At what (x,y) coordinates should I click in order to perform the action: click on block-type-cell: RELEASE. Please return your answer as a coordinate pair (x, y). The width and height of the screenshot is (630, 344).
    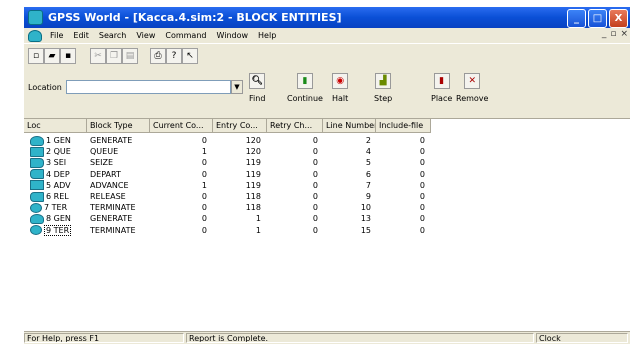
    Looking at the image, I should click on (108, 196).